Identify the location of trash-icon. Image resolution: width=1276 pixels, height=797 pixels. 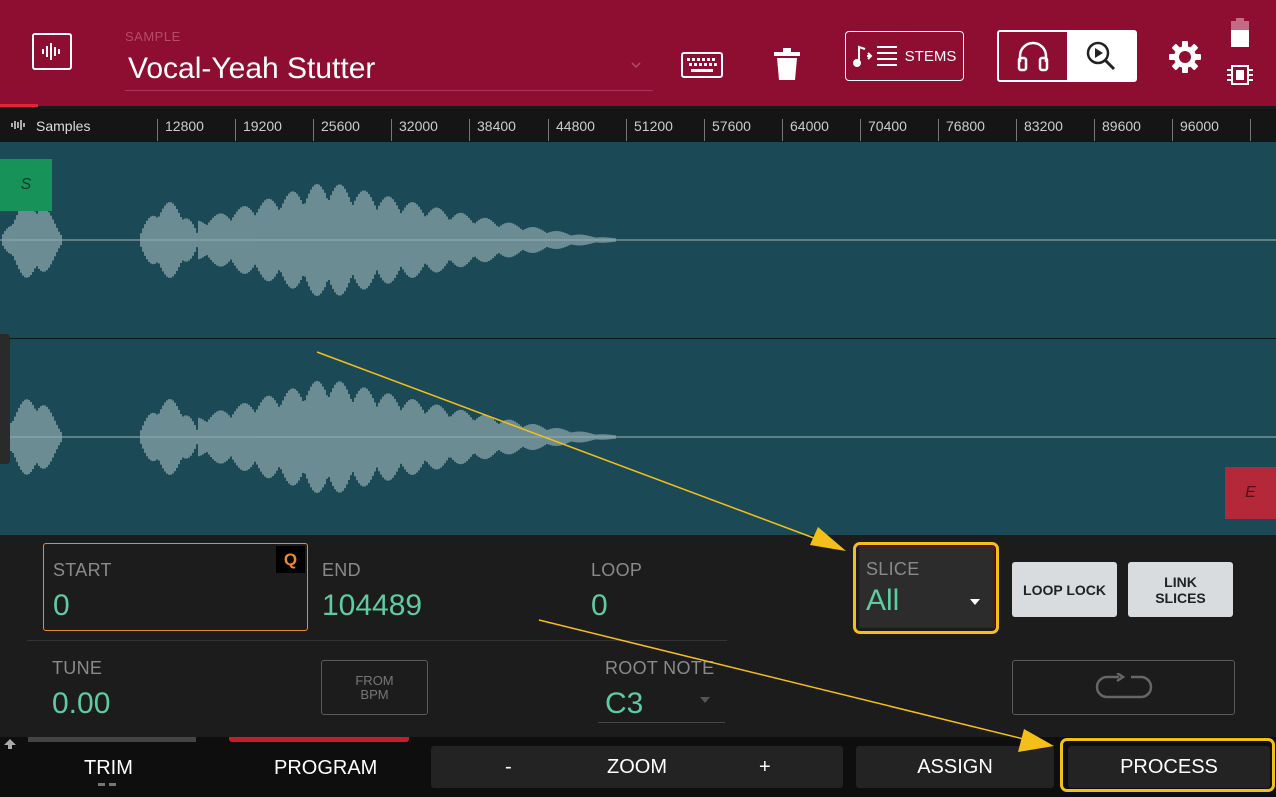
(787, 64).